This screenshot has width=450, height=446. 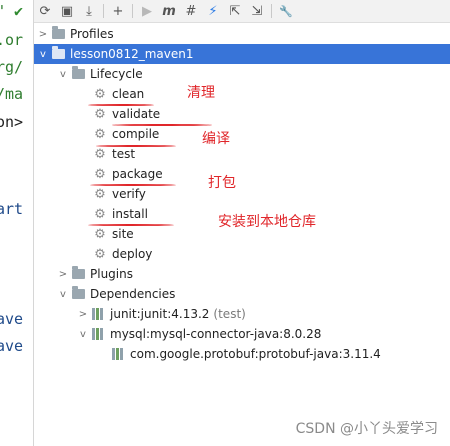 I want to click on wrench-icon: 🔧, so click(x=286, y=11).